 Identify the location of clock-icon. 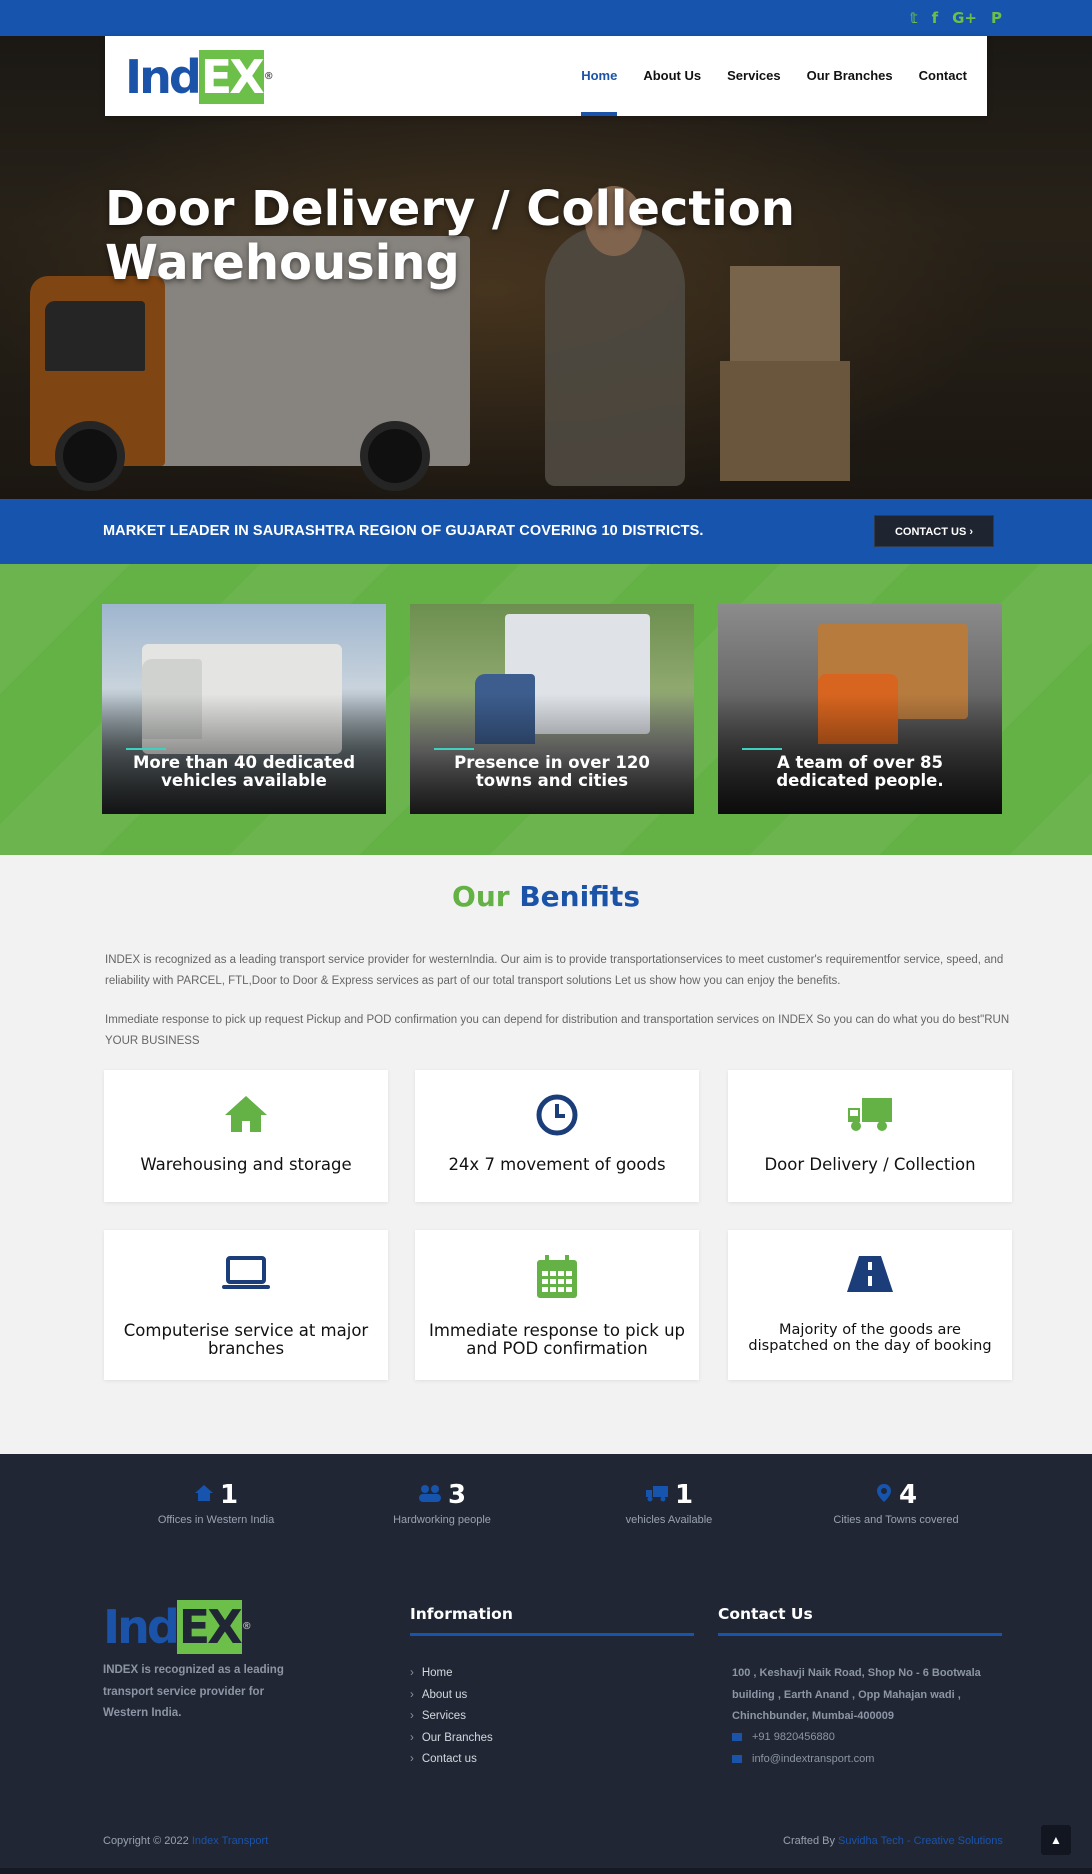
(557, 1115).